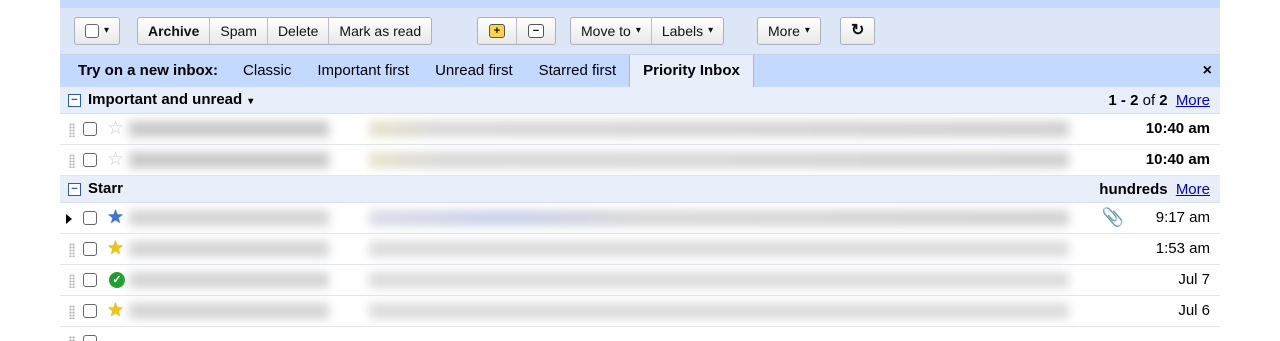 This screenshot has height=341, width=1280. What do you see at coordinates (606, 31) in the screenshot?
I see `move-to-label: Move to` at bounding box center [606, 31].